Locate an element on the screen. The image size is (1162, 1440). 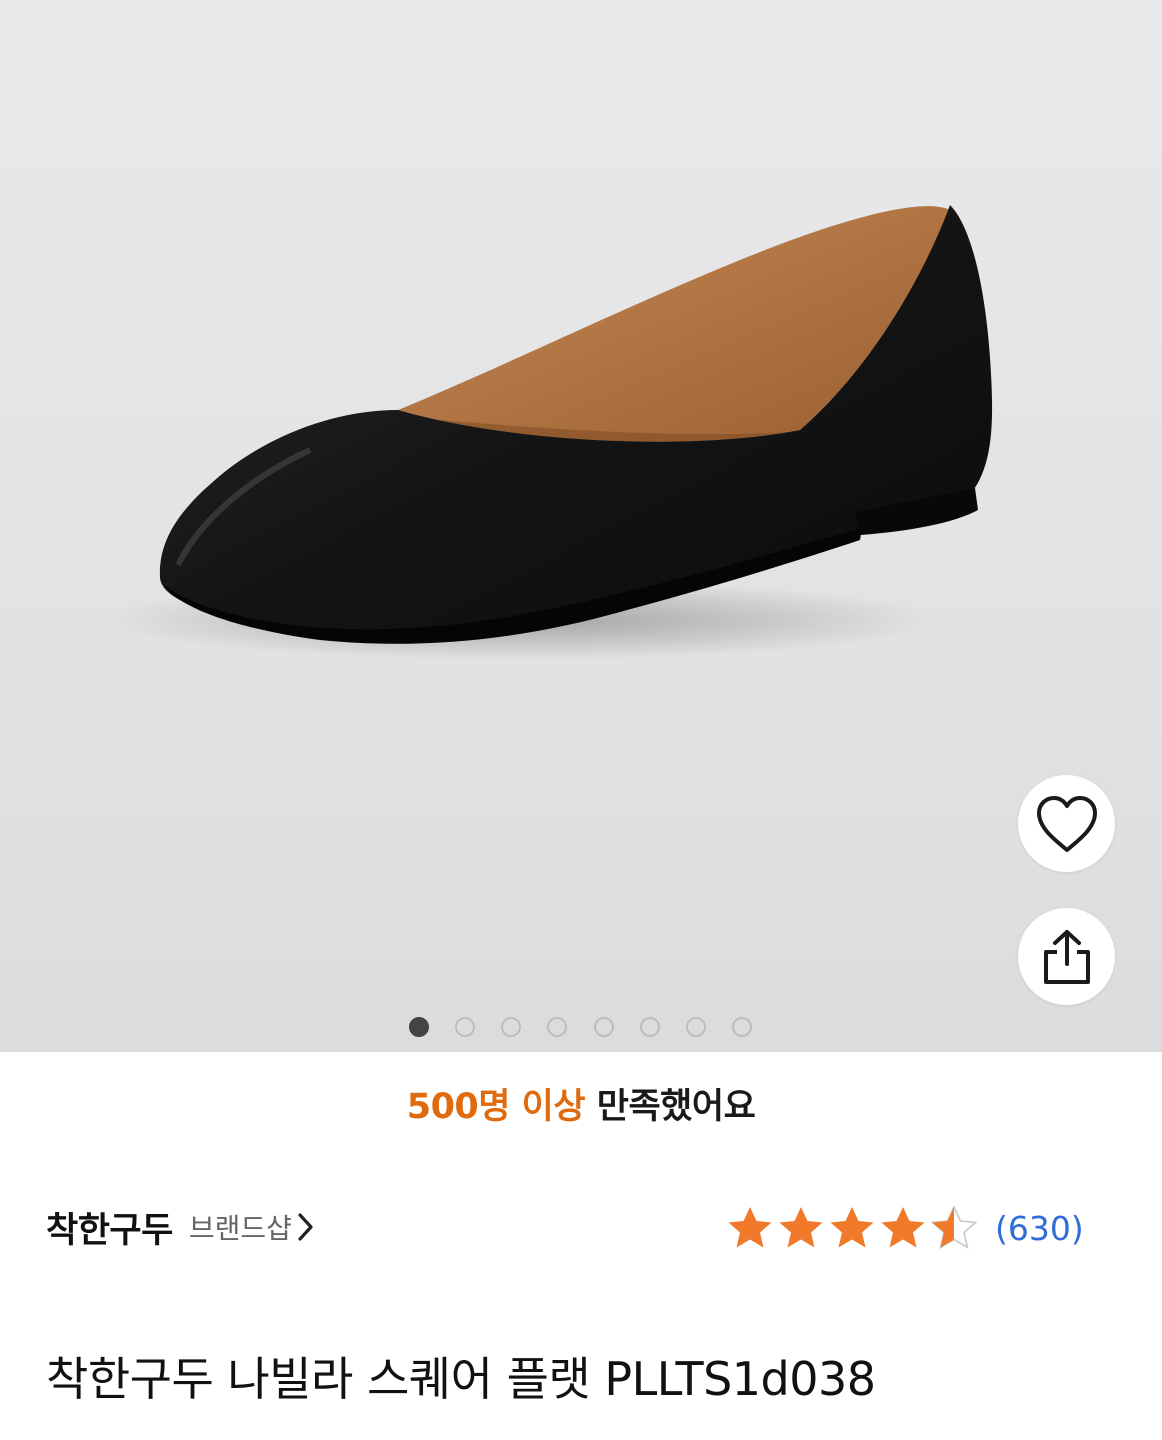
rating-summary: (630) is located at coordinates (905, 1228).